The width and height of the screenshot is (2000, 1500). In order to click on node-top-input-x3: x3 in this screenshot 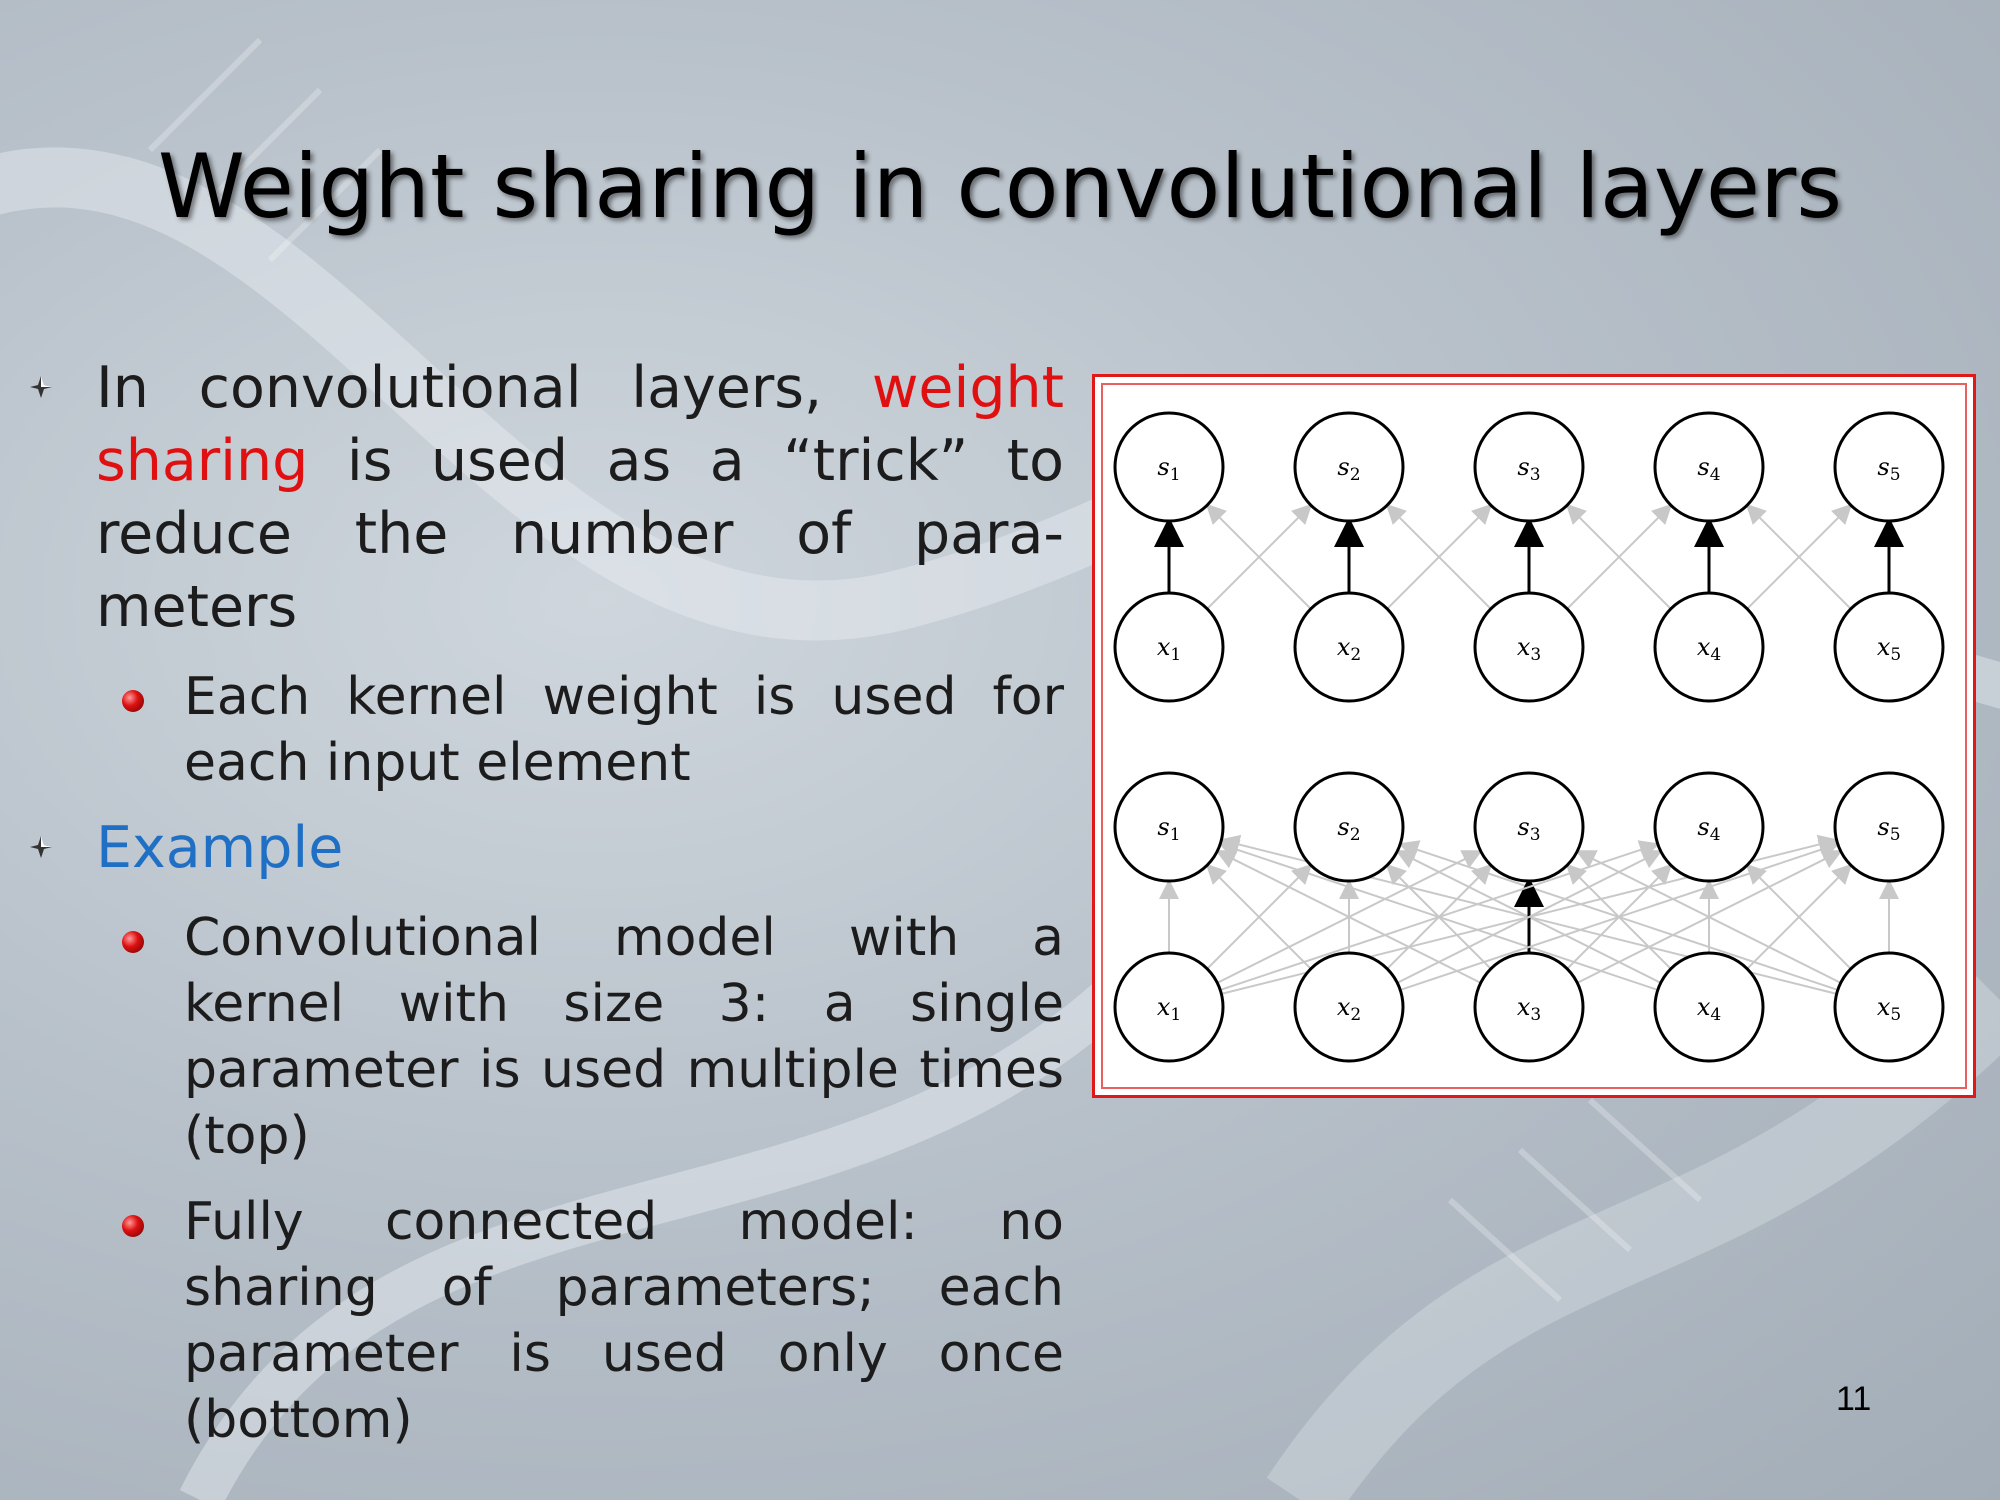, I will do `click(1529, 647)`.